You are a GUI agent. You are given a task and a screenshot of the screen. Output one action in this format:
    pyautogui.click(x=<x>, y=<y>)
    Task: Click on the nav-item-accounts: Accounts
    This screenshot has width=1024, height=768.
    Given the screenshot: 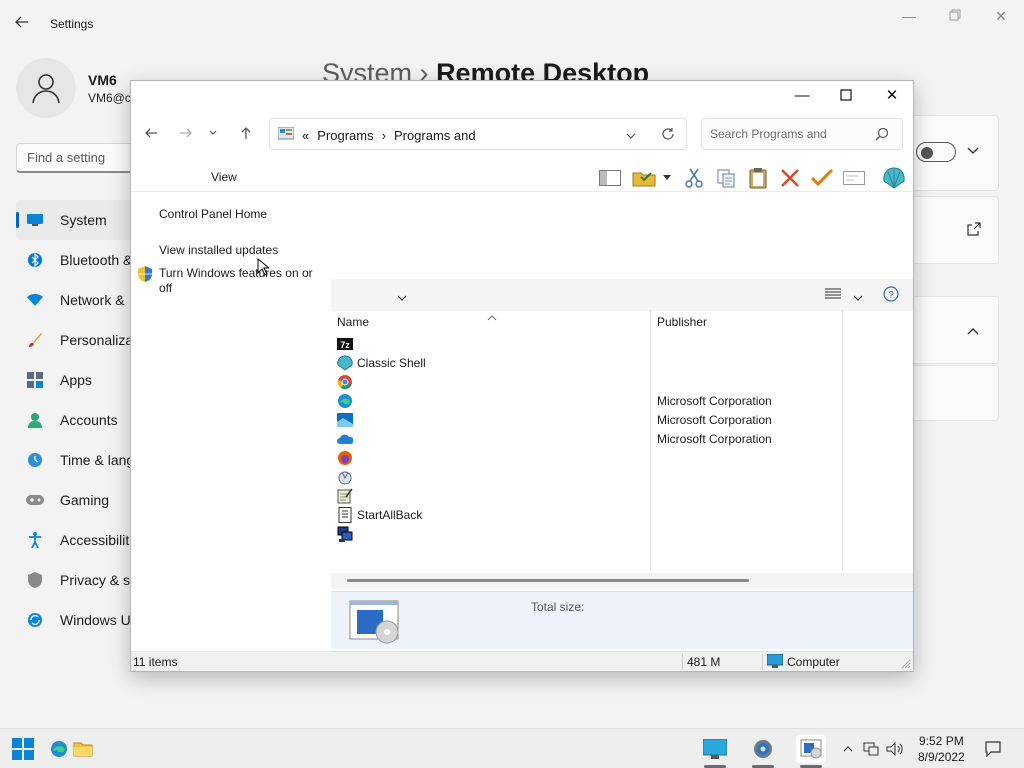 What is the action you would take?
    pyautogui.click(x=76, y=420)
    